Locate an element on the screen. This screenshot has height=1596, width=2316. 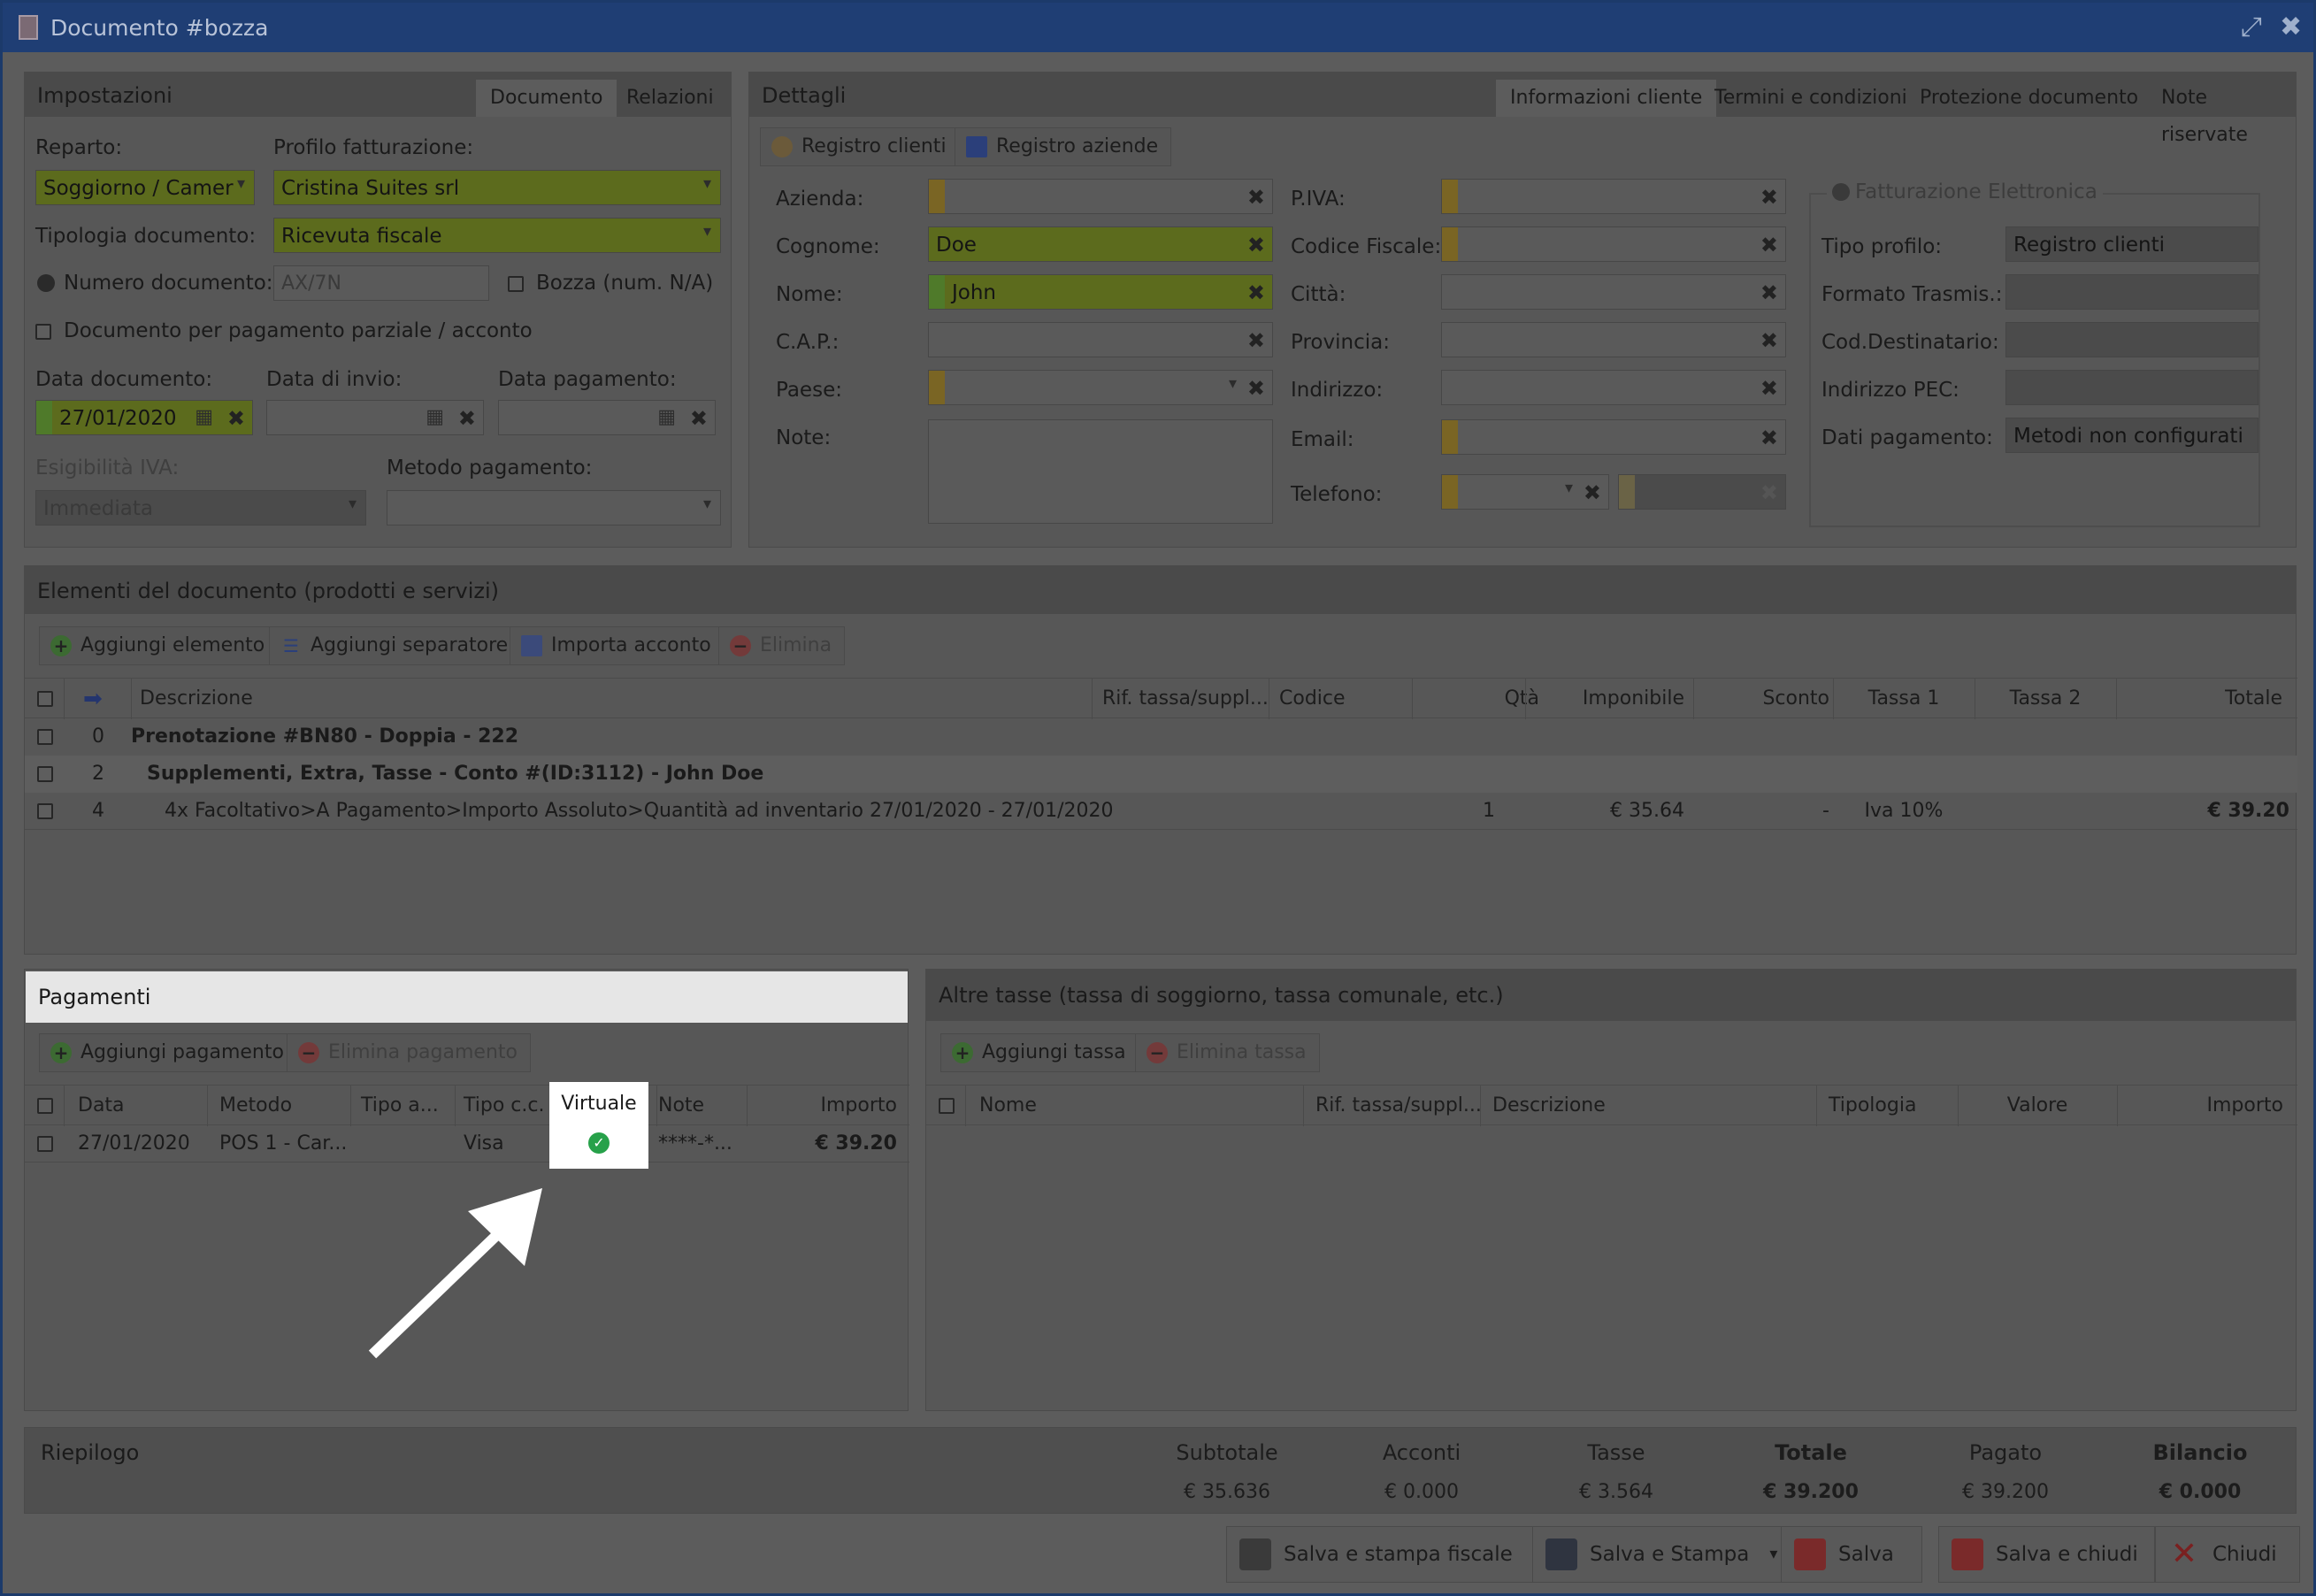
azienda-input: ✖ is located at coordinates (1100, 196).